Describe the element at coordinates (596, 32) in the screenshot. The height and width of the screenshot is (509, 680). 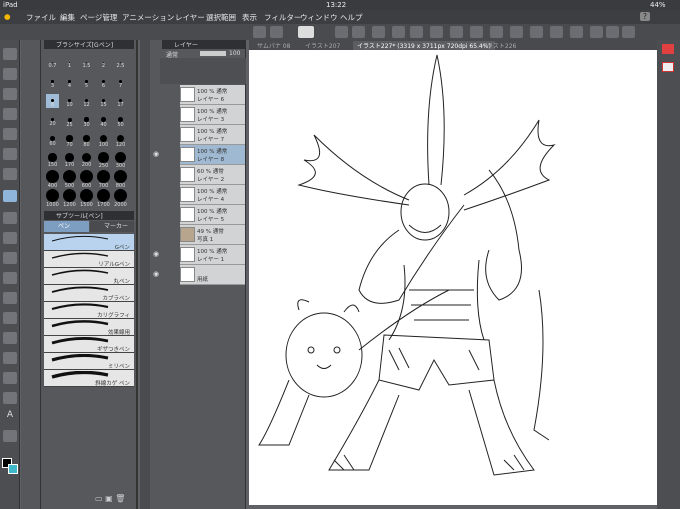
I see `perspective-icon` at that location.